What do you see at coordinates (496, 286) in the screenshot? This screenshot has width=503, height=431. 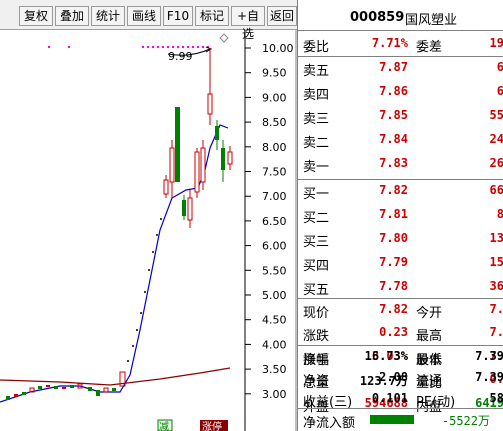 I see `level-volume: 36` at bounding box center [496, 286].